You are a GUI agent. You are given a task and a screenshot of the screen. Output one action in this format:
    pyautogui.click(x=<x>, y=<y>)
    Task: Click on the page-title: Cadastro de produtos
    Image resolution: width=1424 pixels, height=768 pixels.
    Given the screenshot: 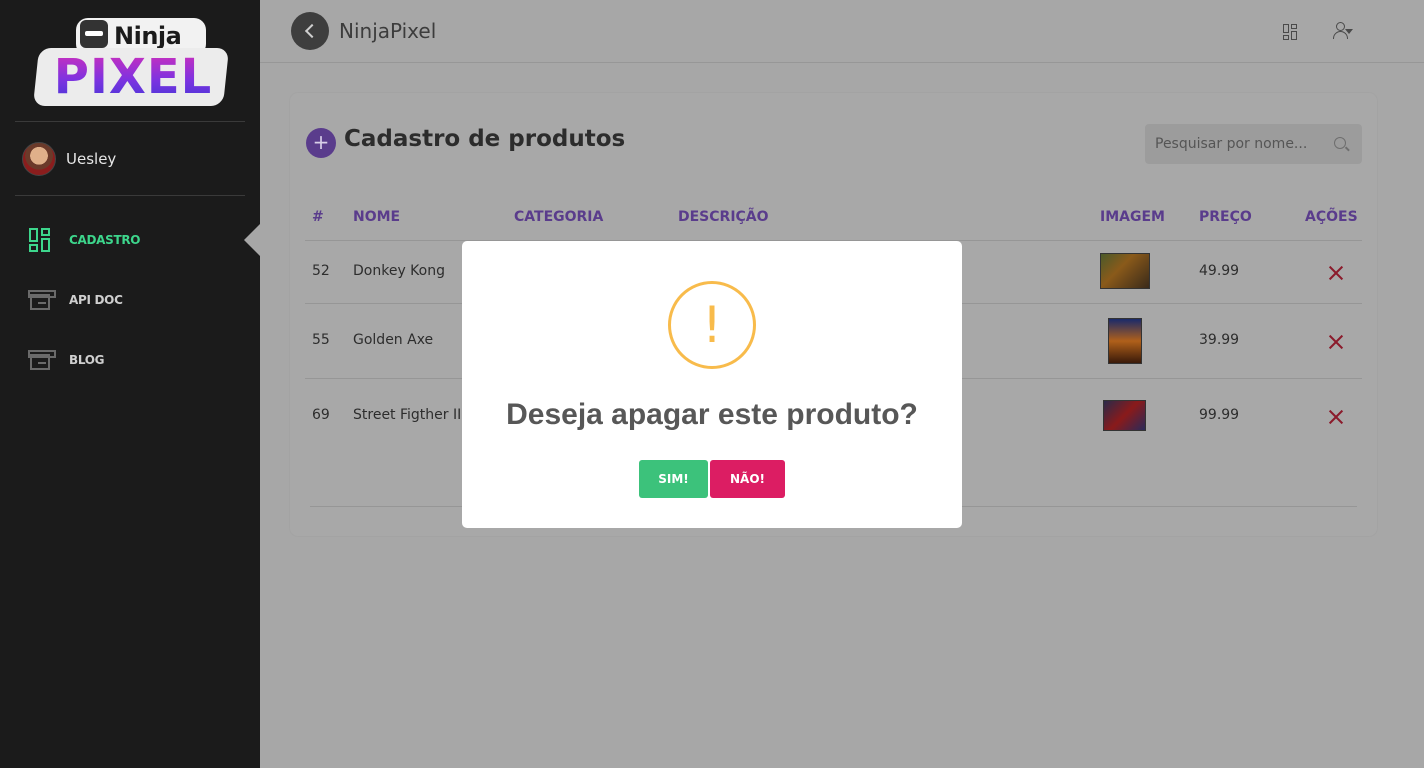 What is the action you would take?
    pyautogui.click(x=485, y=139)
    